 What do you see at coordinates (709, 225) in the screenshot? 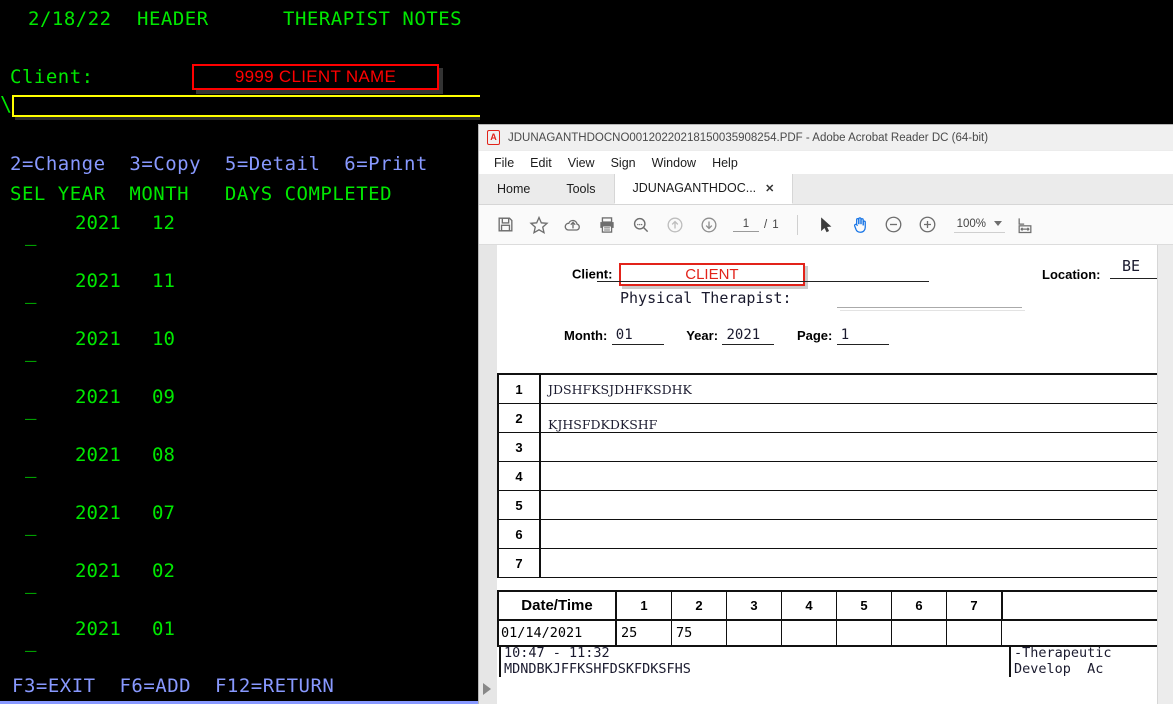
I see `next-page-icon` at bounding box center [709, 225].